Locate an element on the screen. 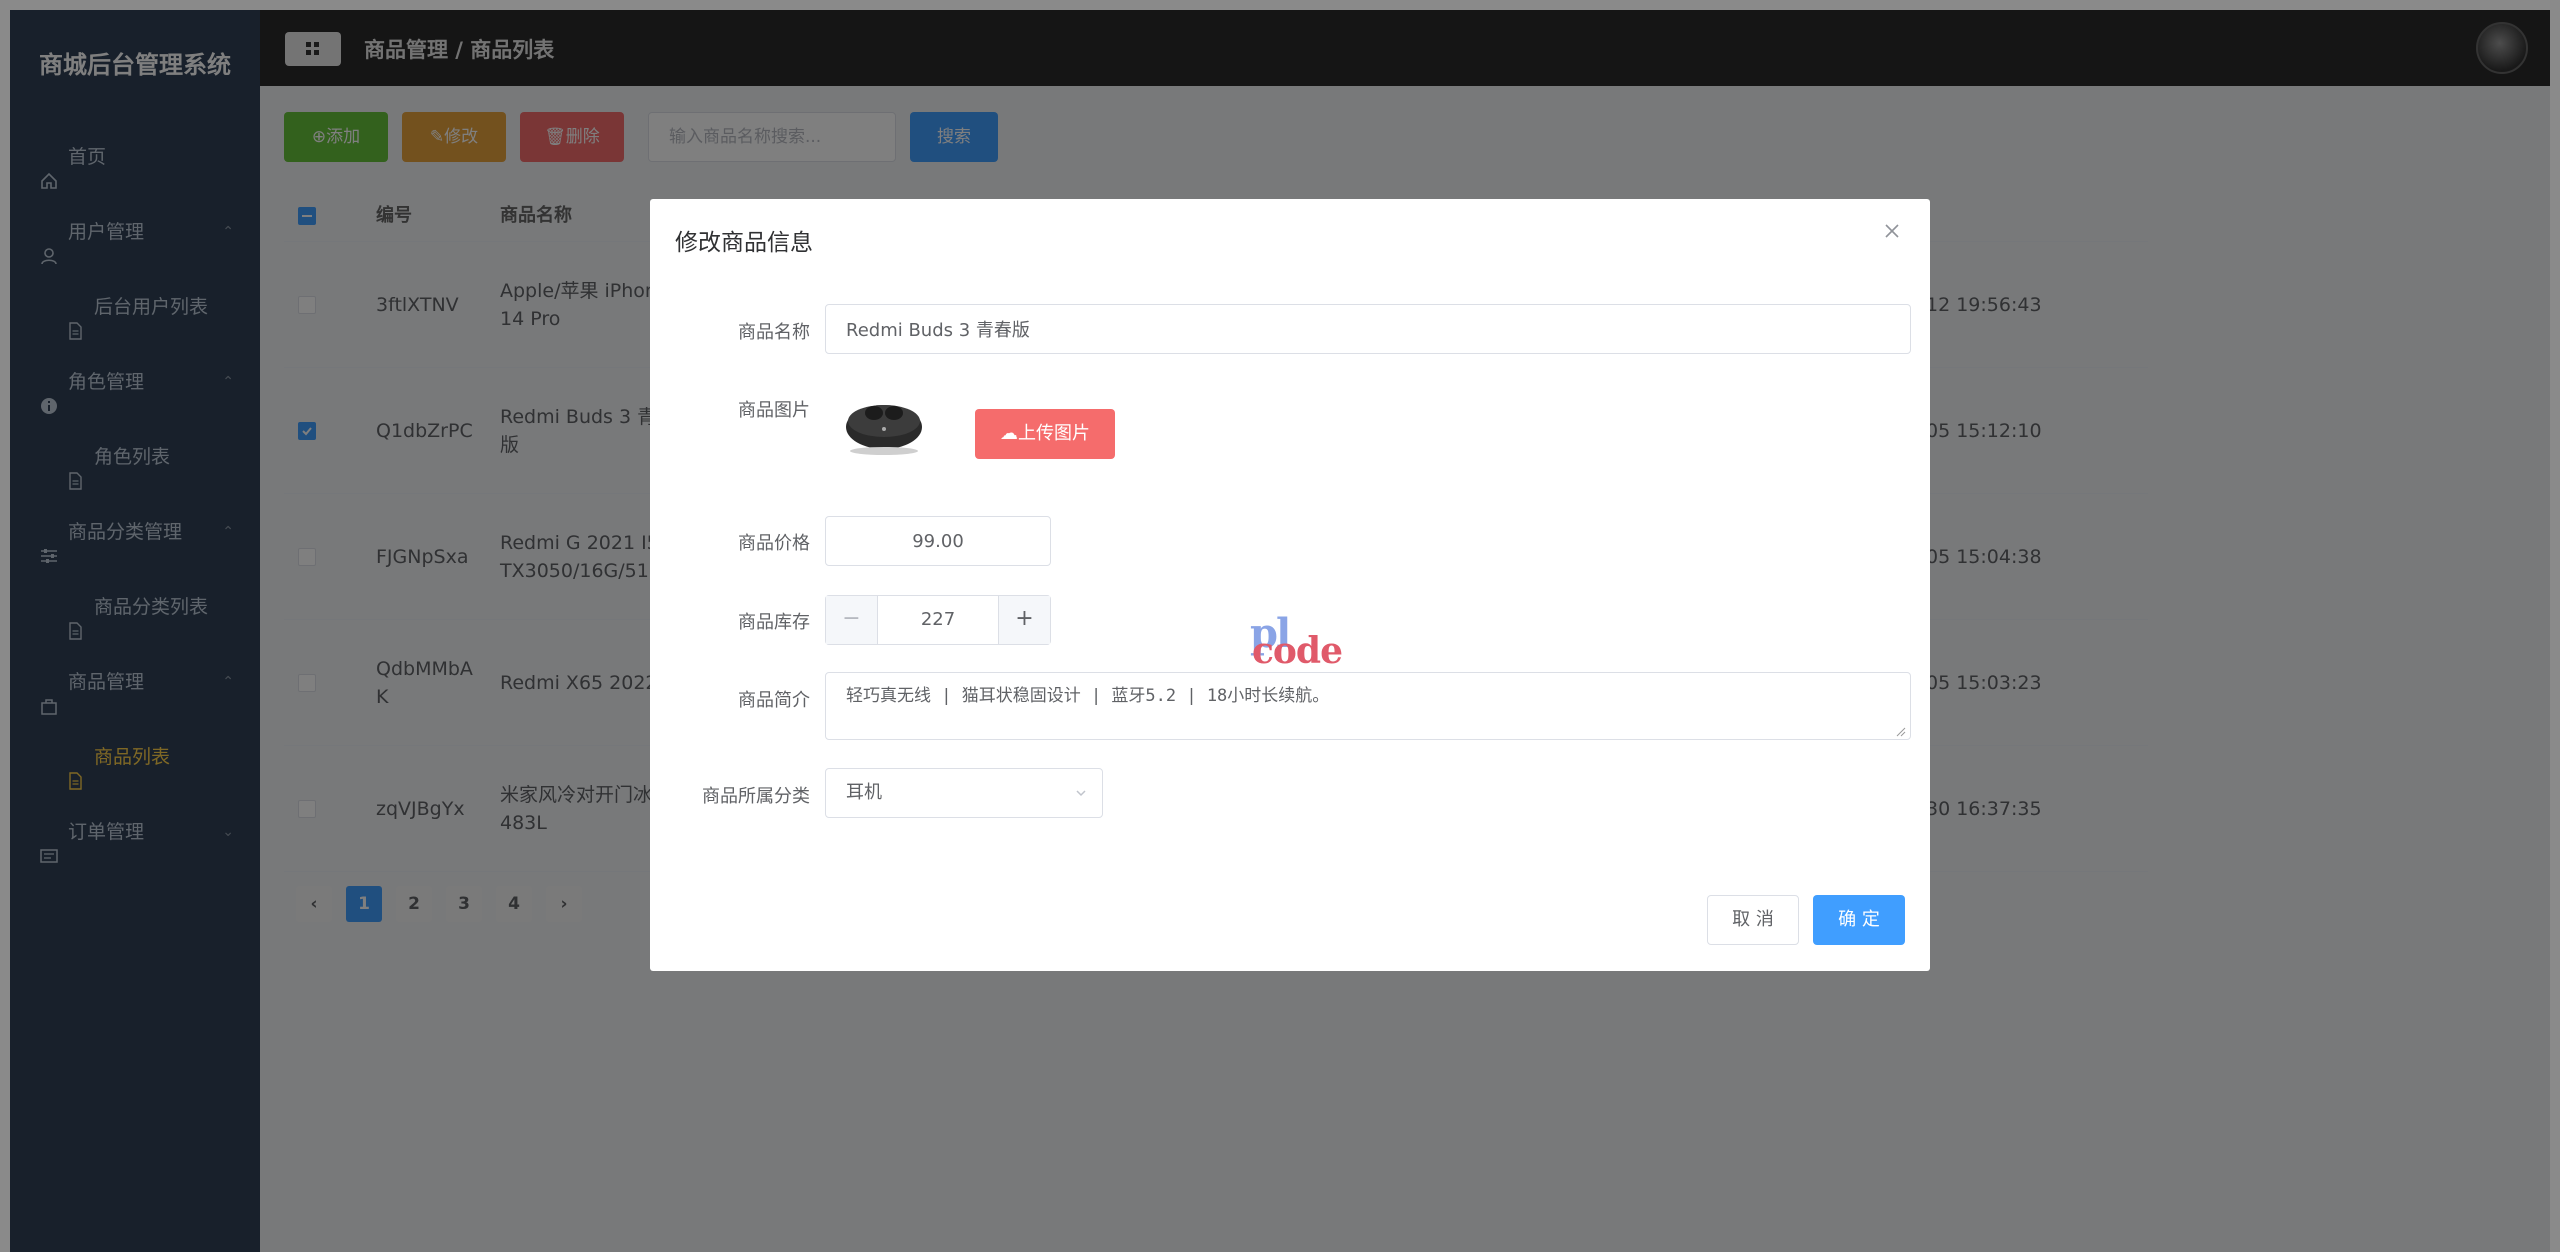 The height and width of the screenshot is (1252, 2560). stock-decrease-button: − is located at coordinates (852, 620).